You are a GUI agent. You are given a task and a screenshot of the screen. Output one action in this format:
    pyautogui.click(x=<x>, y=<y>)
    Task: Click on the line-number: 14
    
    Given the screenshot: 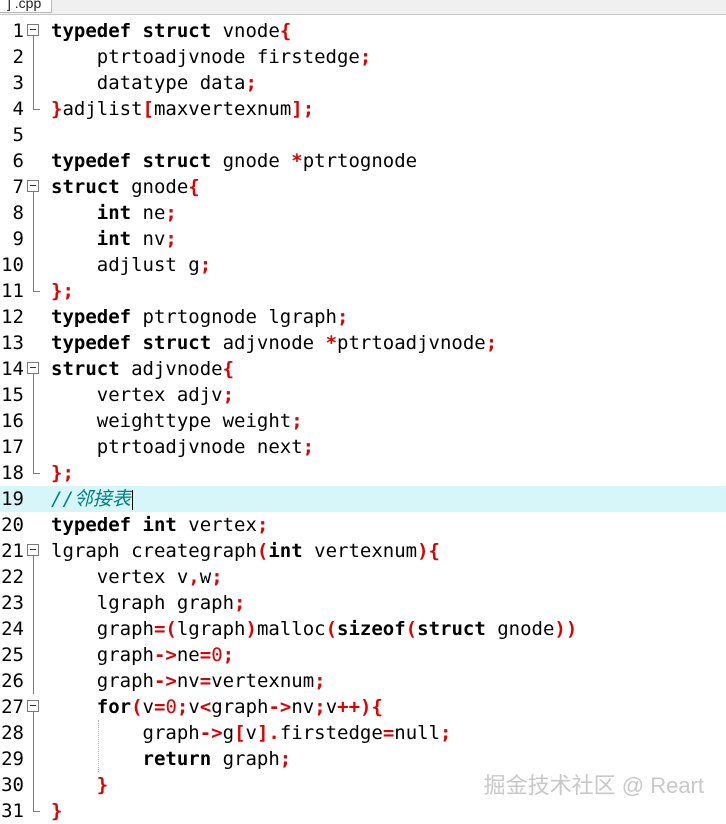 What is the action you would take?
    pyautogui.click(x=12, y=369)
    